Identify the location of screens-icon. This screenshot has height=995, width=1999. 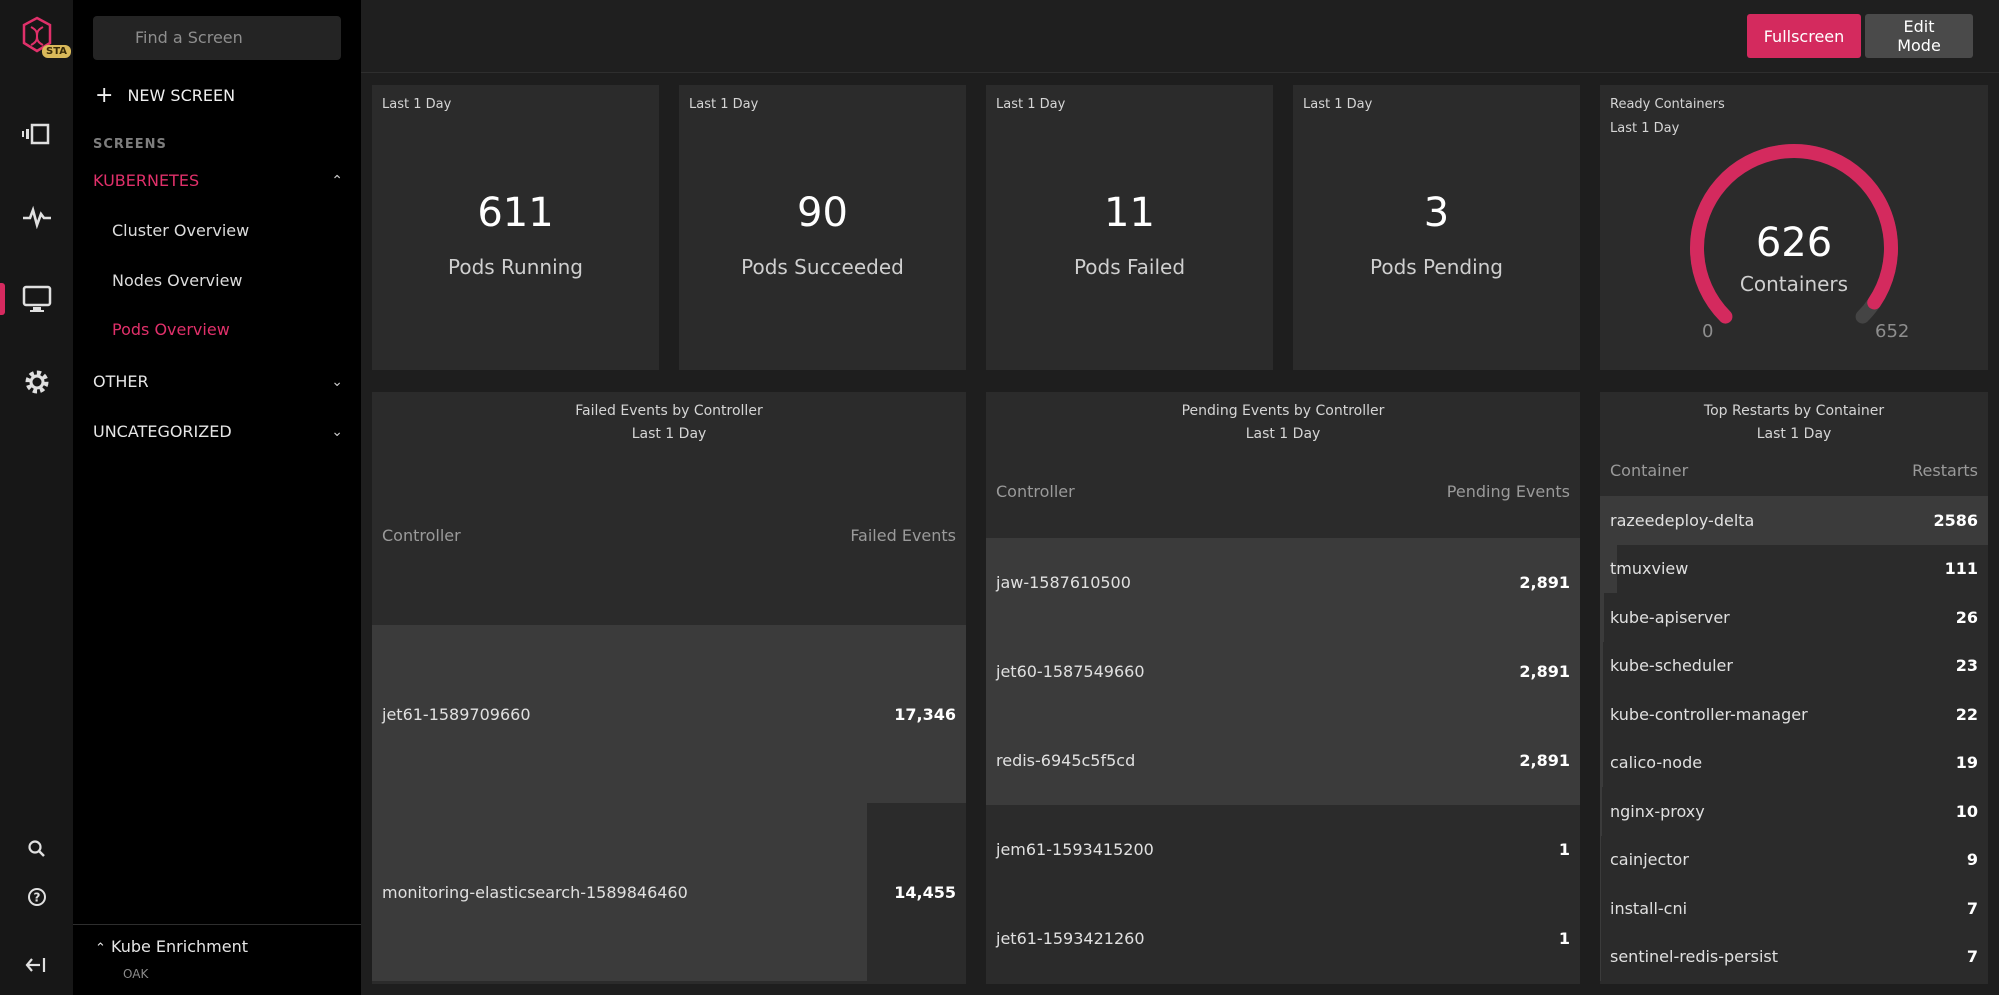
(36, 299).